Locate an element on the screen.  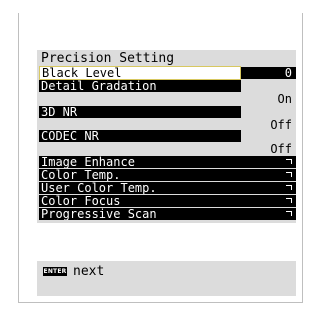
black-level-value: 0 is located at coordinates (288, 73).